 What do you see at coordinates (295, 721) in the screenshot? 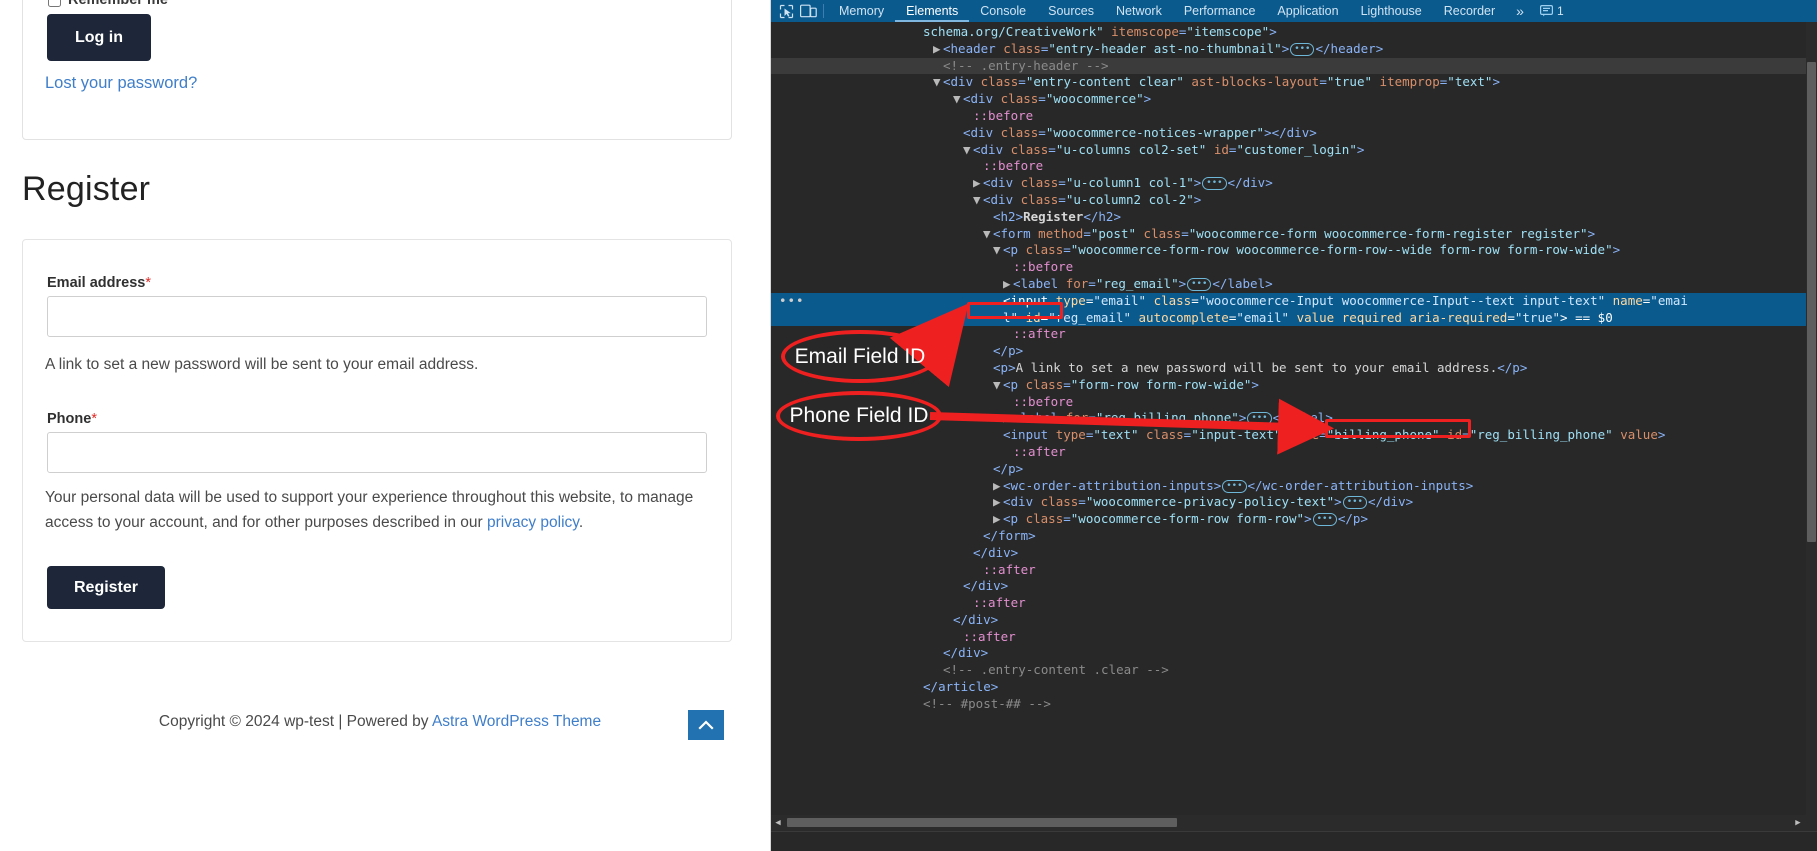
I see `copyright-prefix: Copyright © 2024 wp-test | Powered by` at bounding box center [295, 721].